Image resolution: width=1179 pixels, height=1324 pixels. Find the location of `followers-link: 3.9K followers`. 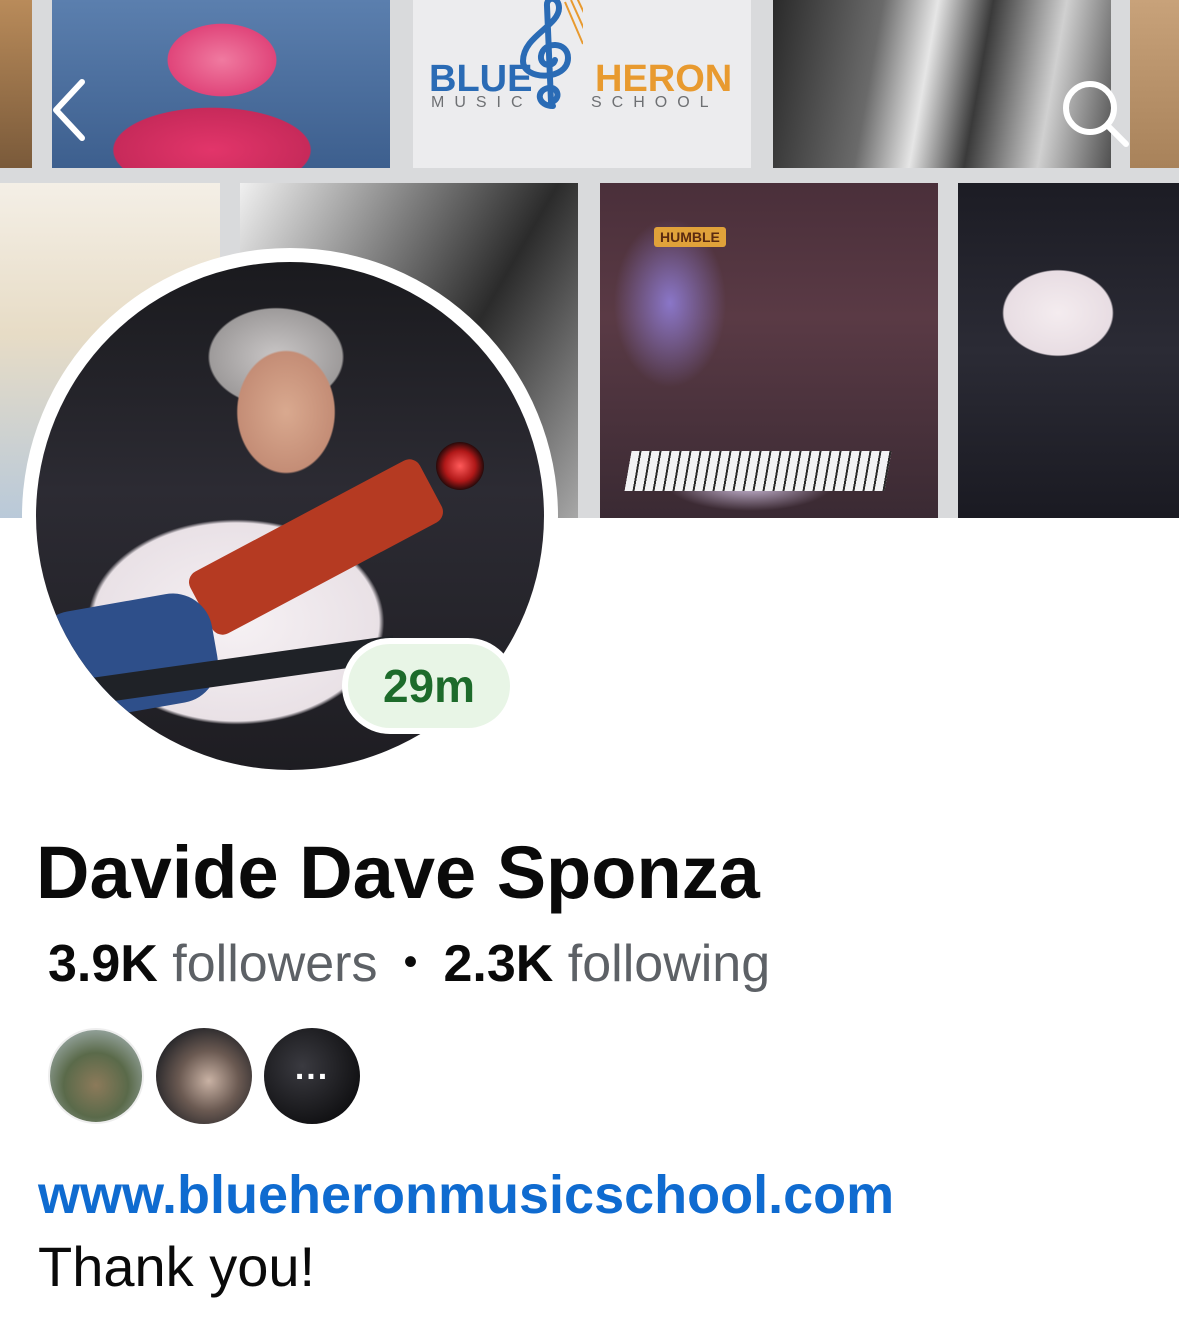

followers-link: 3.9K followers is located at coordinates (212, 964).